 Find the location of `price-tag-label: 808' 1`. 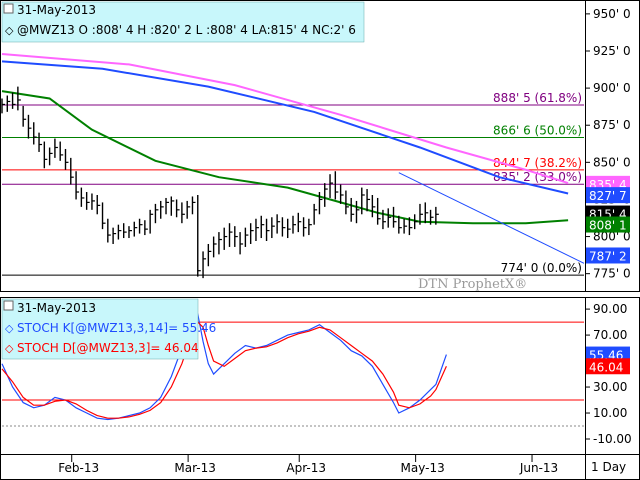

price-tag-label: 808' 1 is located at coordinates (608, 226).